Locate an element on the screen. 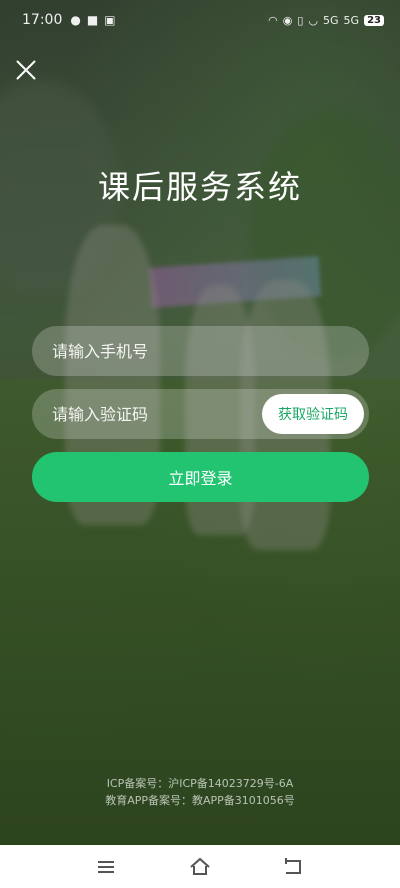 The width and height of the screenshot is (400, 888). home-icon is located at coordinates (200, 867).